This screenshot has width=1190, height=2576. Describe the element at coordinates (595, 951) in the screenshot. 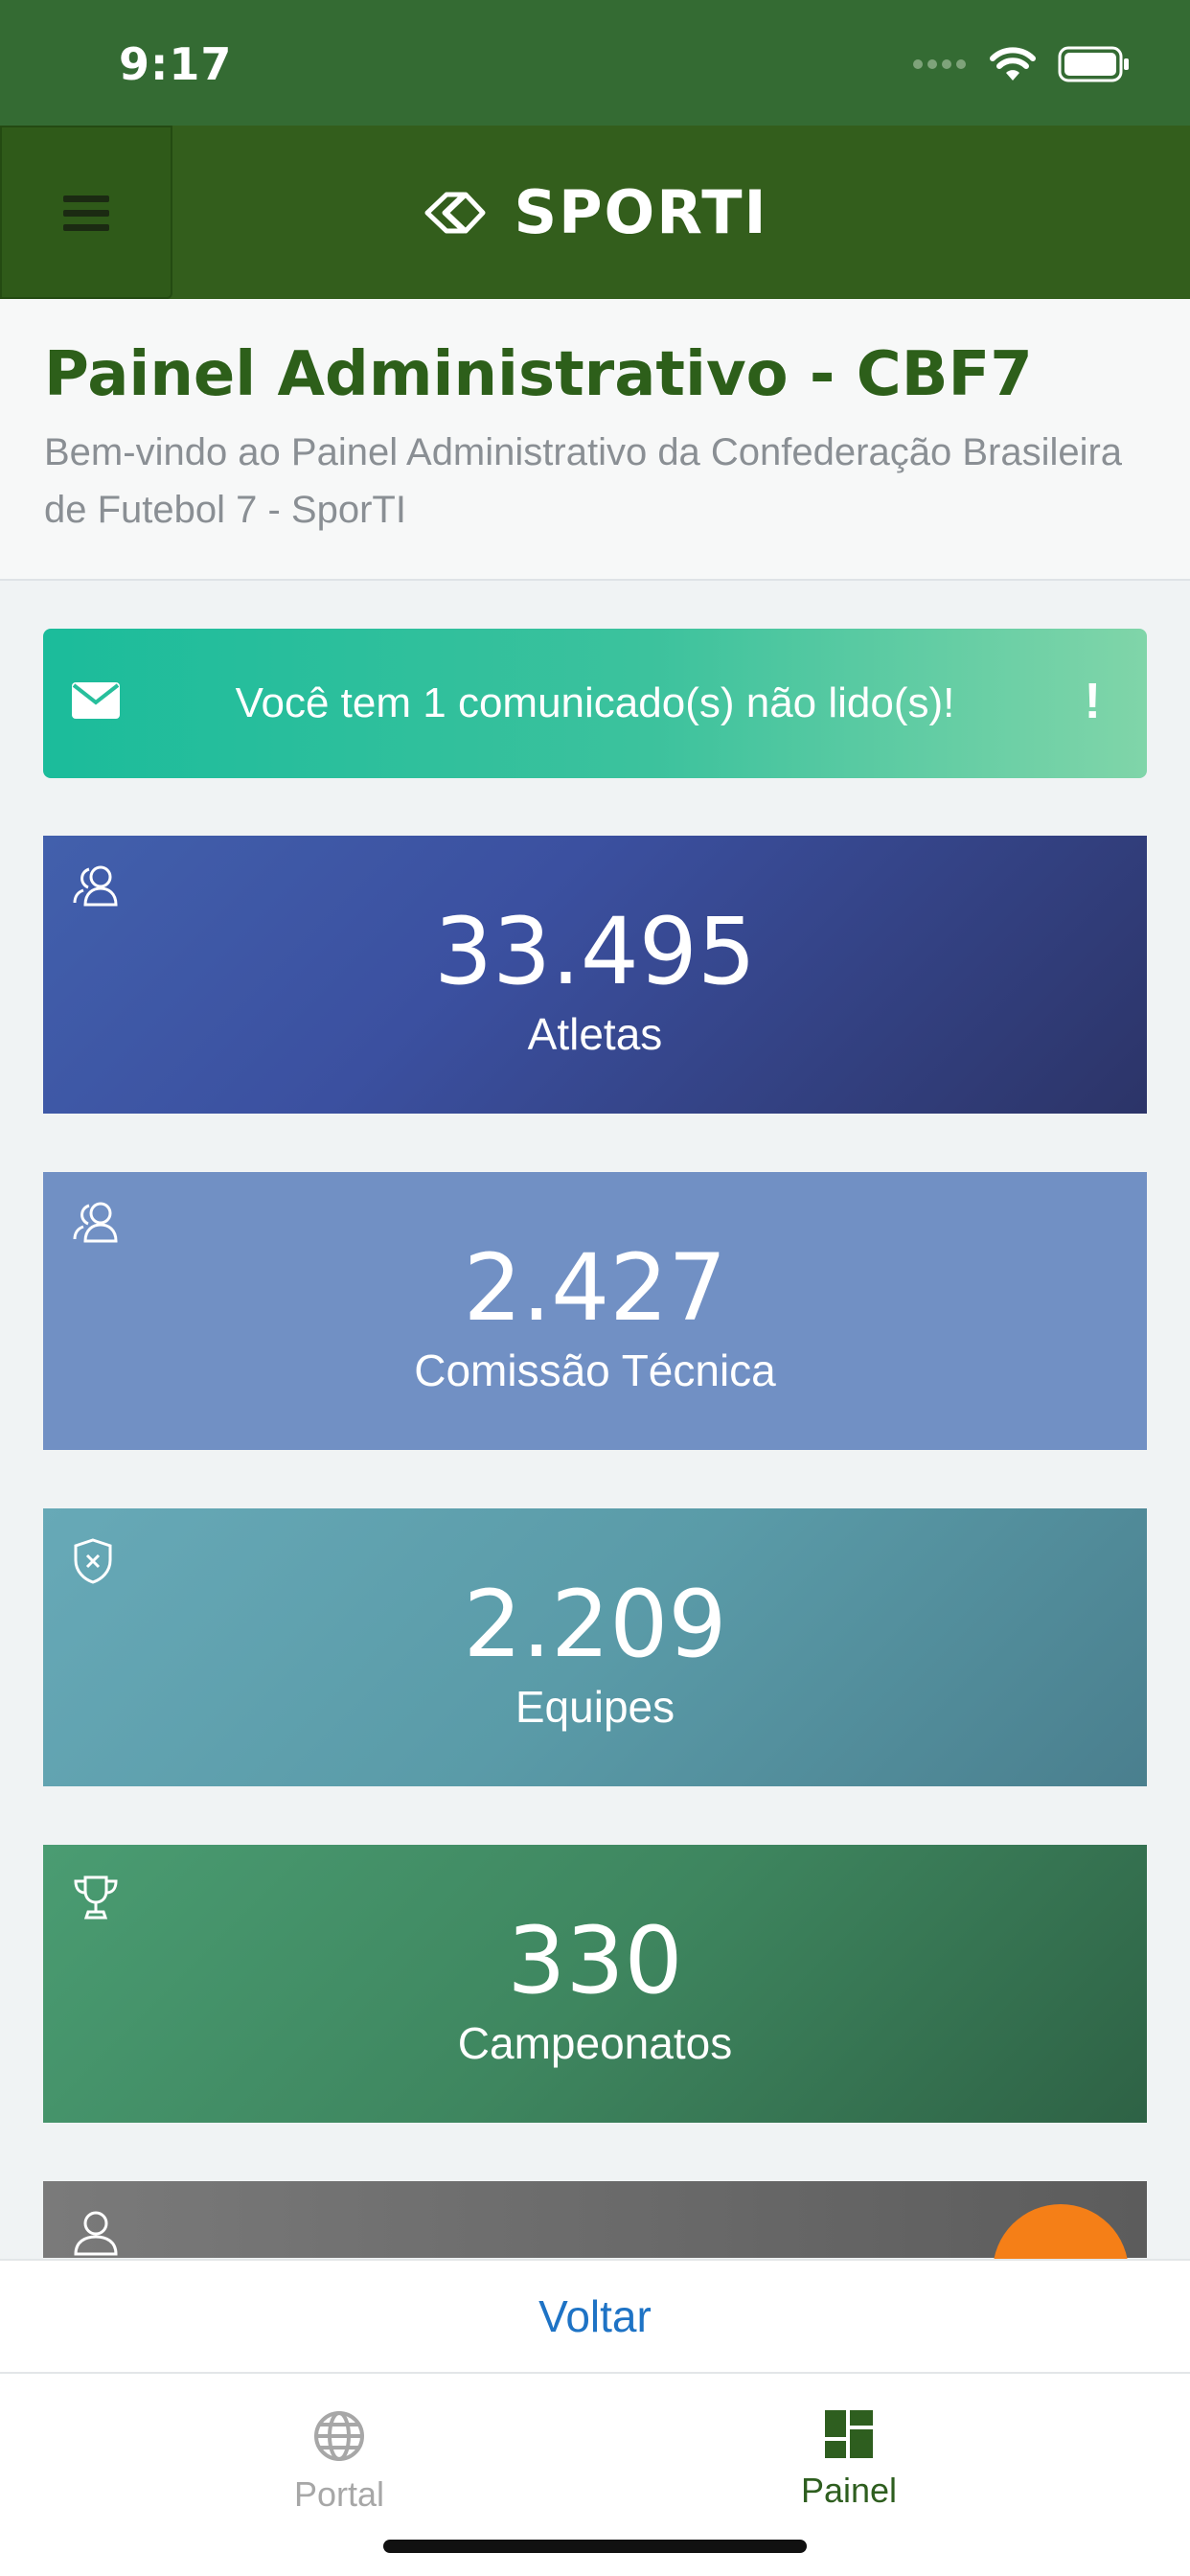

I see `athletes-count: 33.495` at that location.